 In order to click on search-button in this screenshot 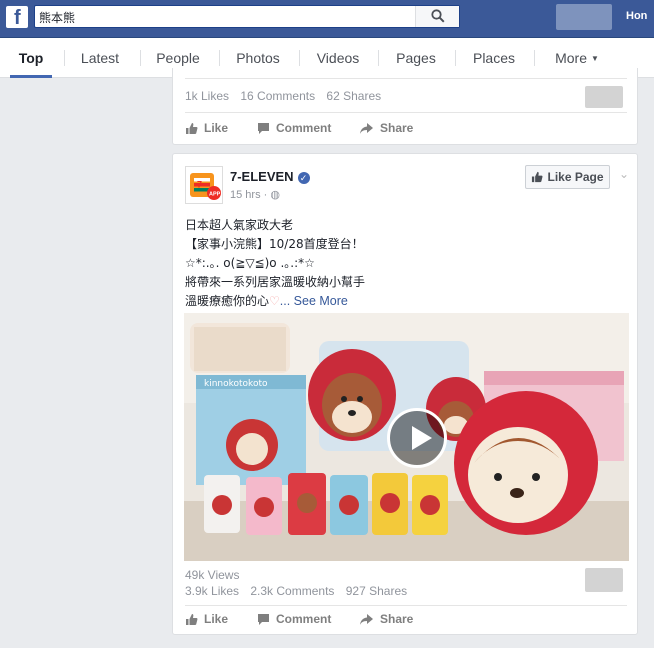, I will do `click(437, 16)`.